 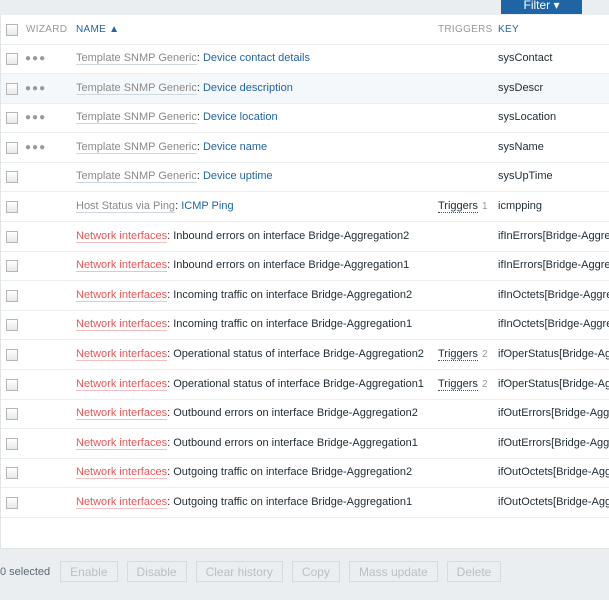 I want to click on item-name-link: Device name, so click(x=235, y=147).